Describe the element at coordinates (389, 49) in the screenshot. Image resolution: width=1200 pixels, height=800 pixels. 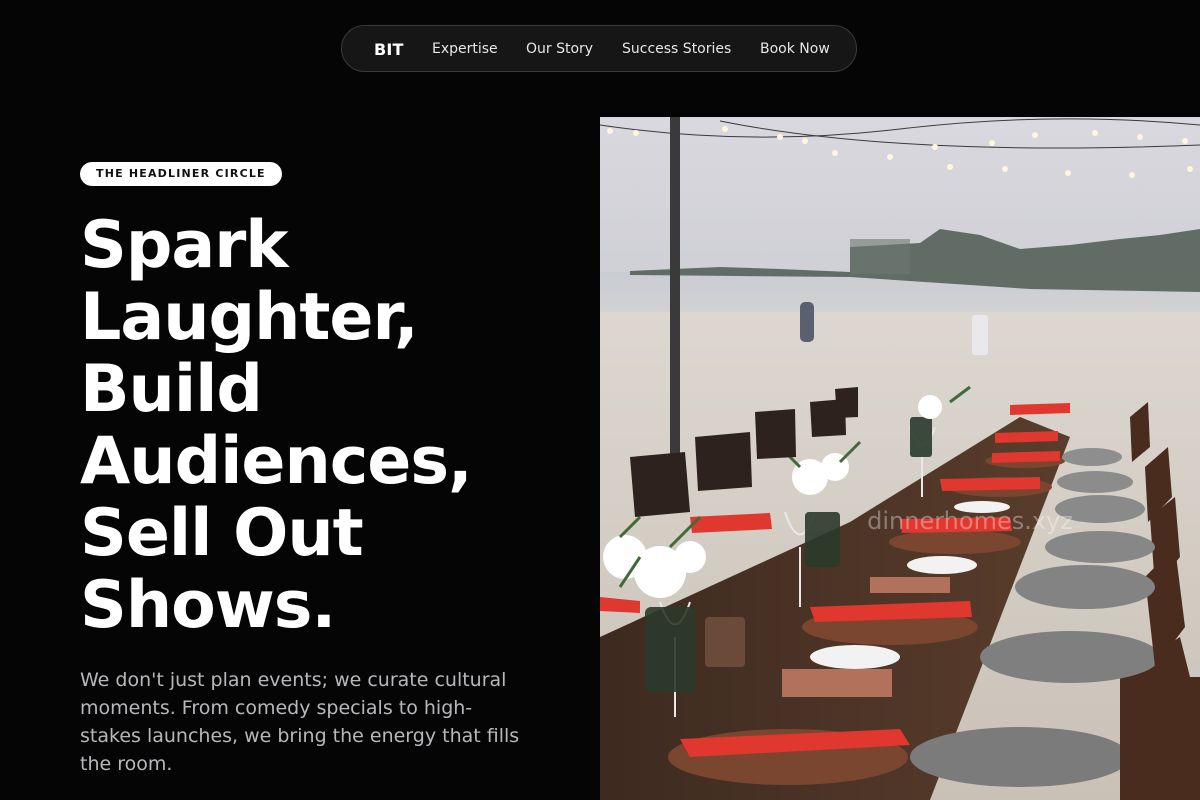
I see `brand-logo-link: BIT` at that location.